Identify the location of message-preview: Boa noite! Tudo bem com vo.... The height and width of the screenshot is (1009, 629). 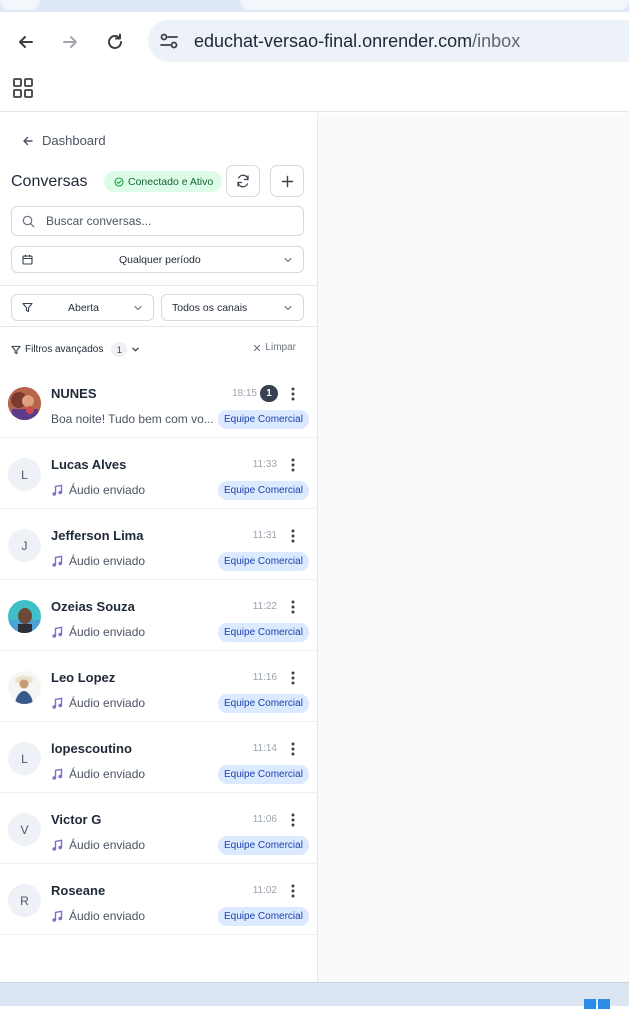
(132, 419).